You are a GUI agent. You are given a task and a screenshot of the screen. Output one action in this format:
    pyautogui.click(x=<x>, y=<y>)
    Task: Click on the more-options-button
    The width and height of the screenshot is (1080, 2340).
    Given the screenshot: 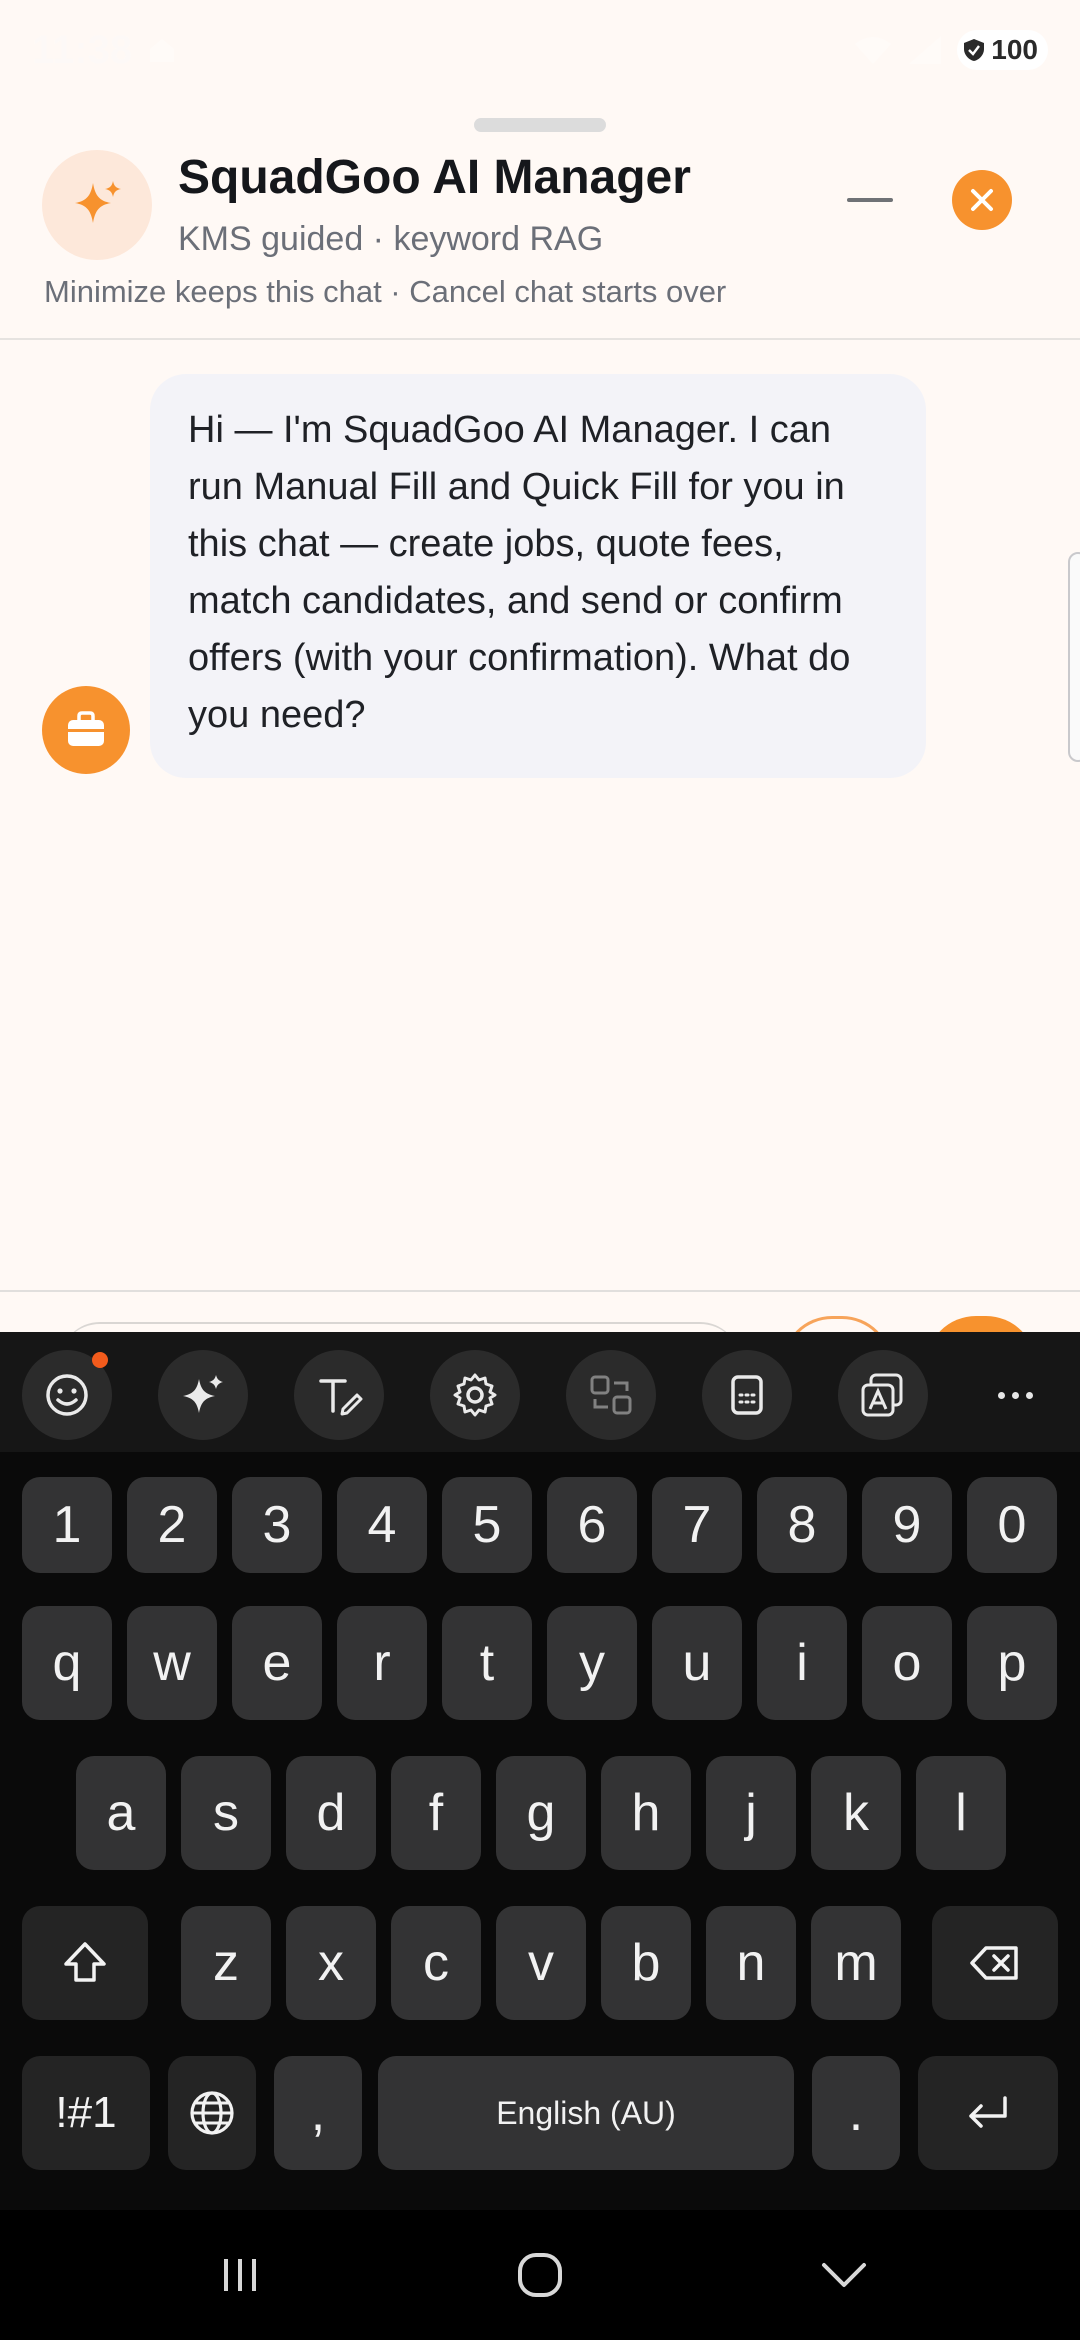 What is the action you would take?
    pyautogui.click(x=1015, y=1395)
    